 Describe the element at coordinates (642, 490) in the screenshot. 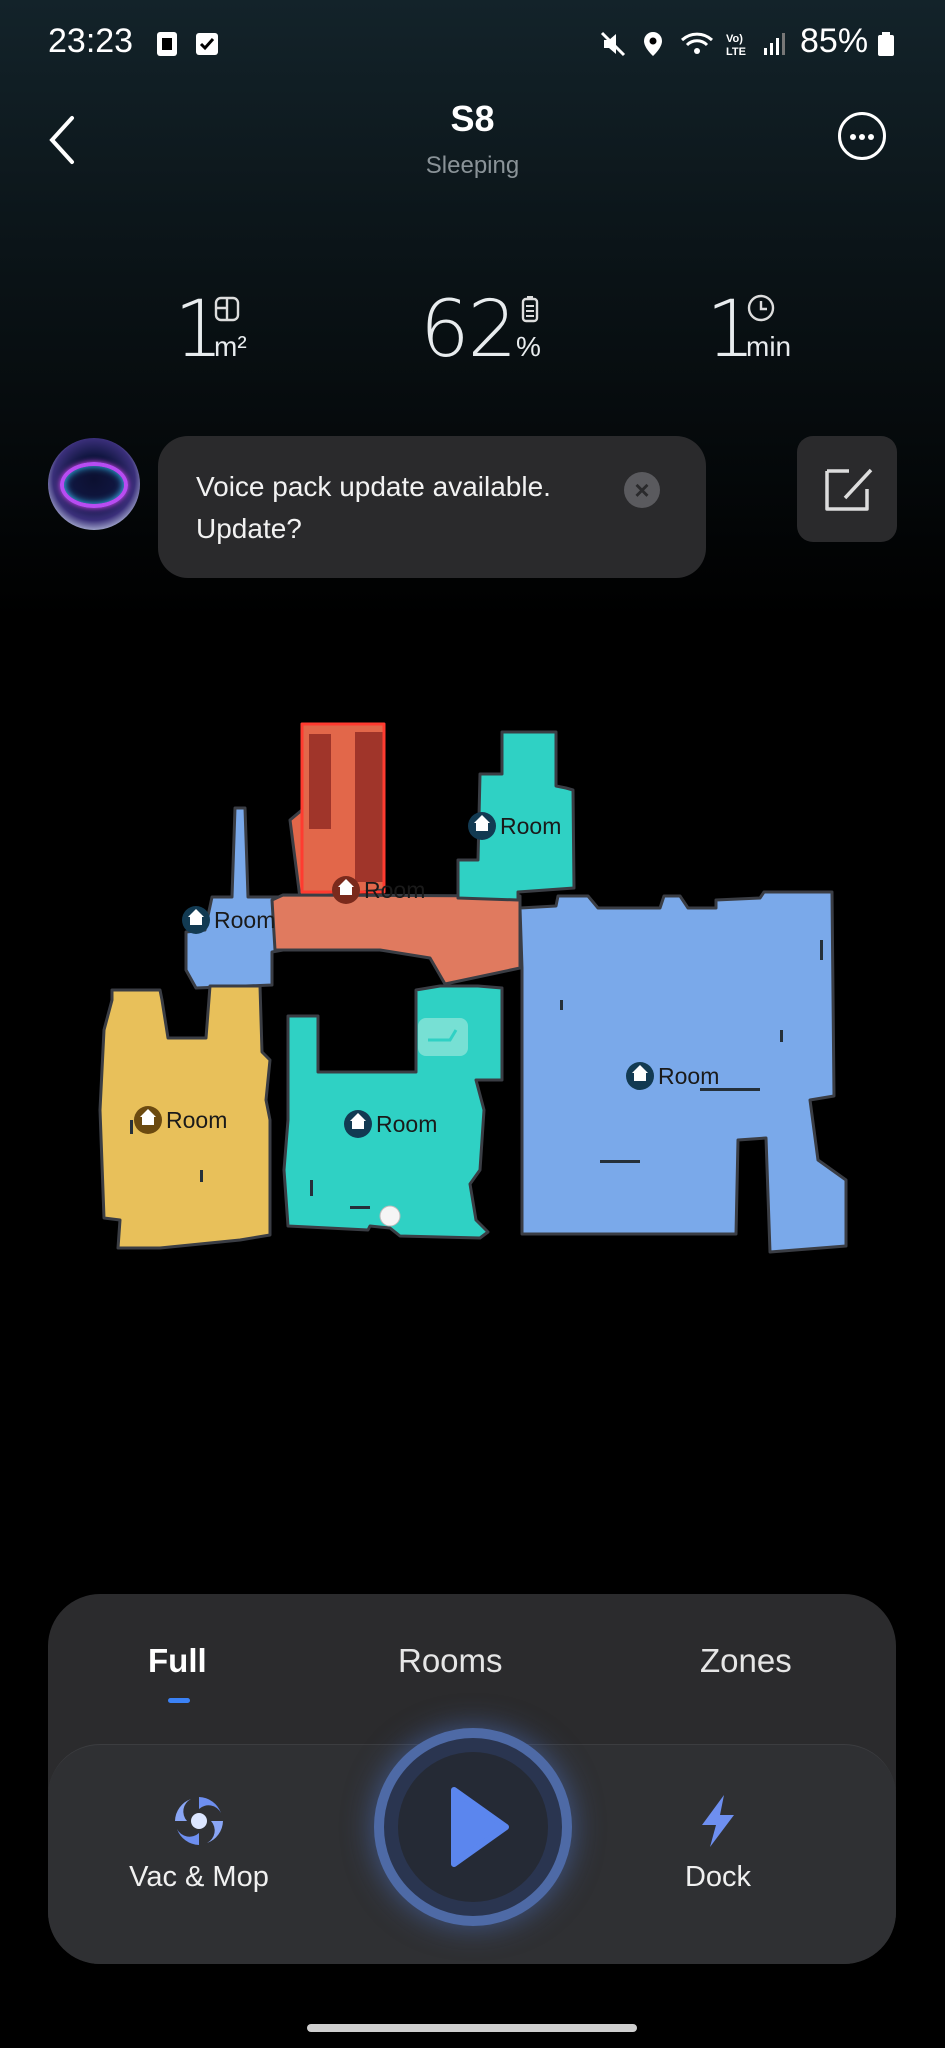

I see `notice-close-button: ×` at that location.